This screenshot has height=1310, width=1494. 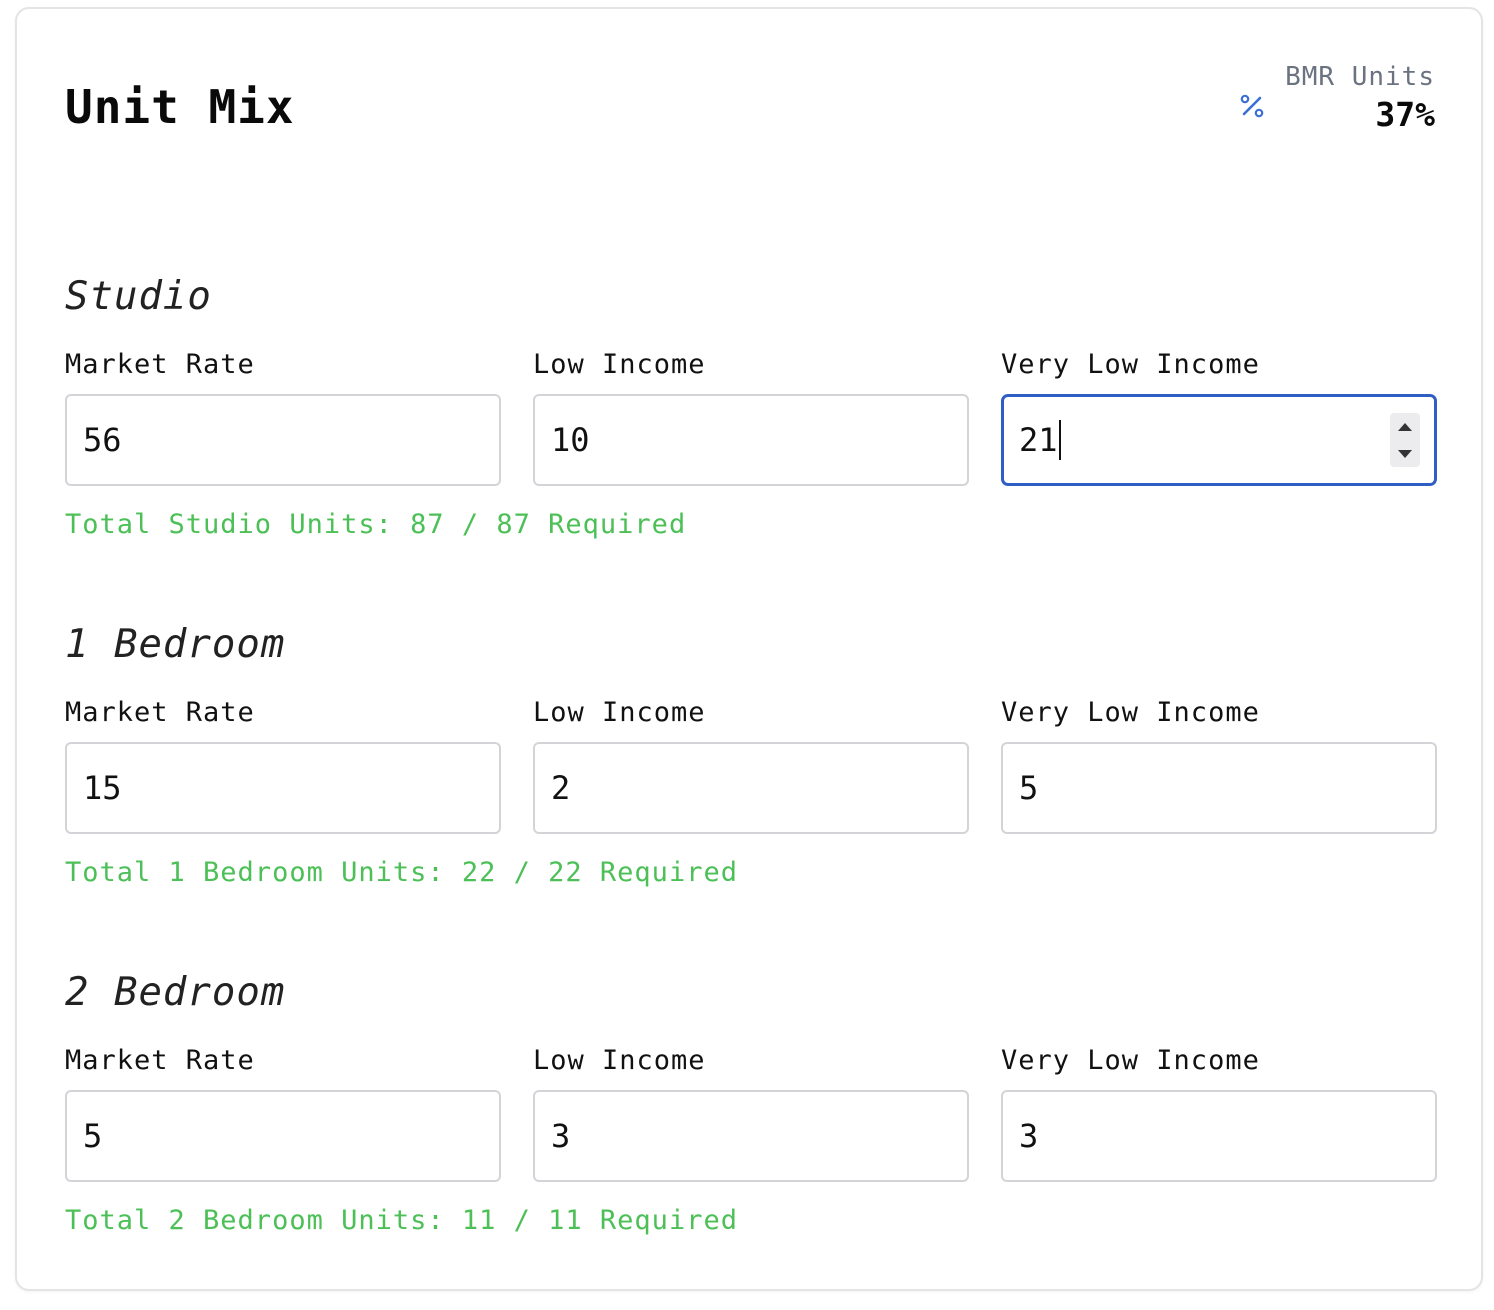 I want to click on field-very-low-income: Very Low Income 21, so click(x=1219, y=417).